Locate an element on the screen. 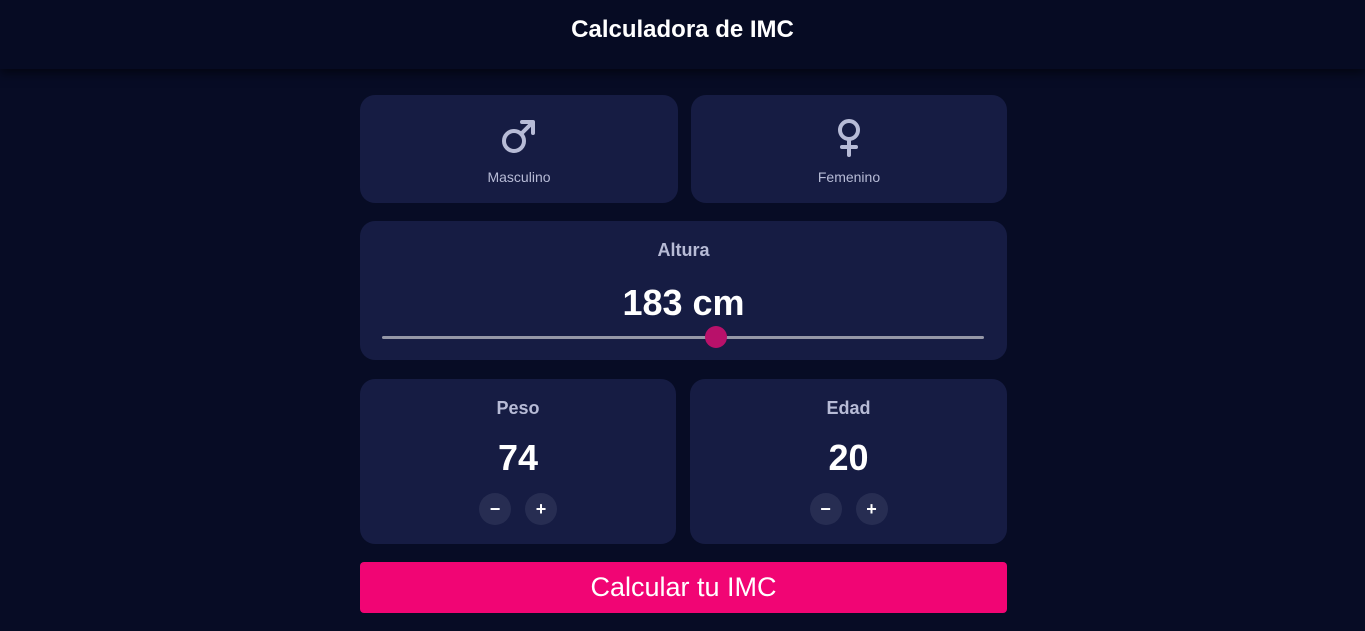 The image size is (1365, 631). gender-male-card: Masculino is located at coordinates (519, 149).